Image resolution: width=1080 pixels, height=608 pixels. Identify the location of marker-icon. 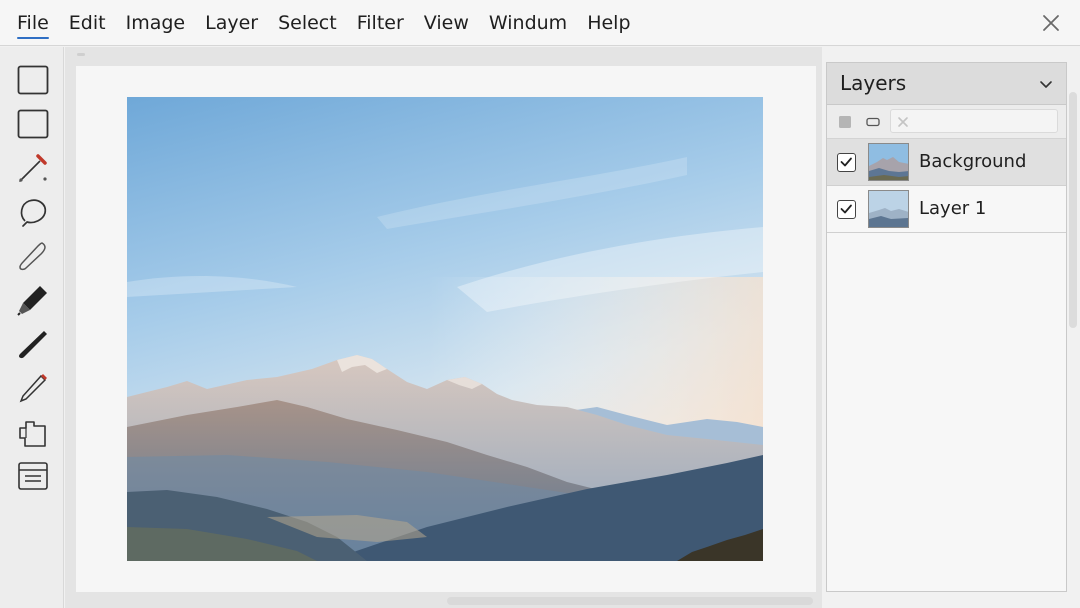
(32, 301).